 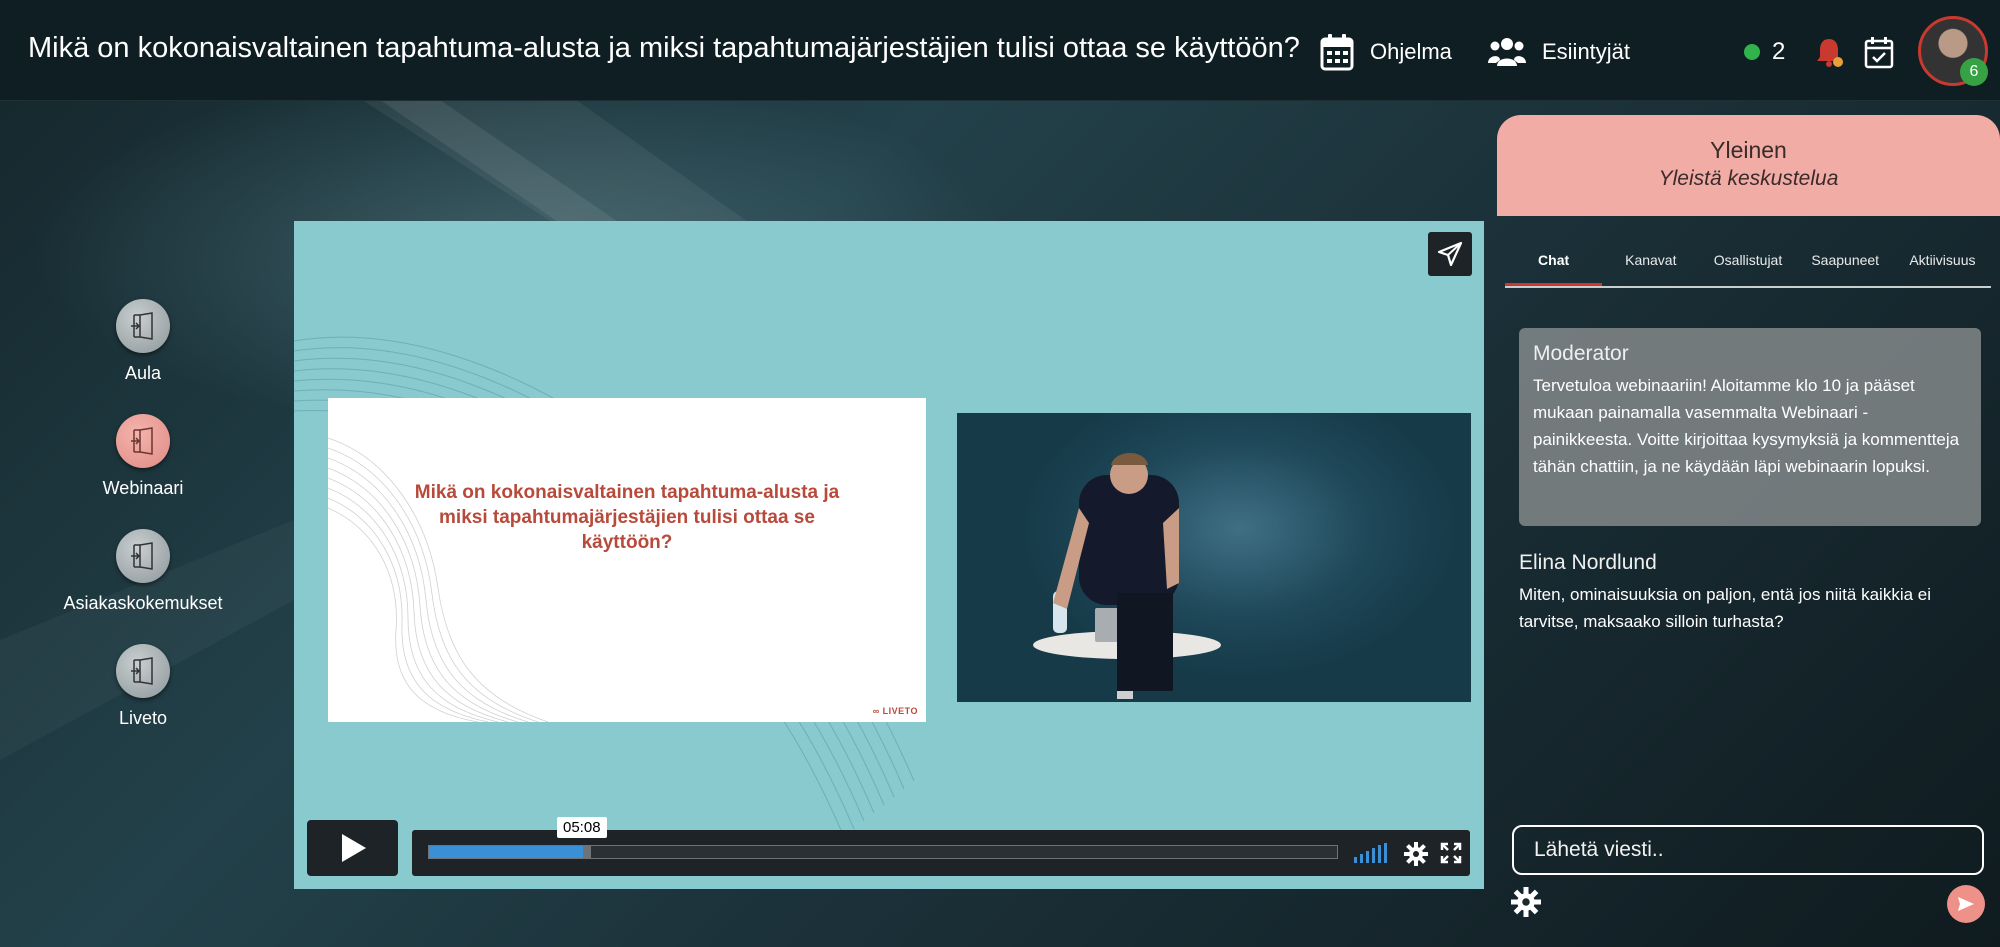 I want to click on room-asiakaskokemukset: Asiakaskokemukset, so click(x=143, y=571).